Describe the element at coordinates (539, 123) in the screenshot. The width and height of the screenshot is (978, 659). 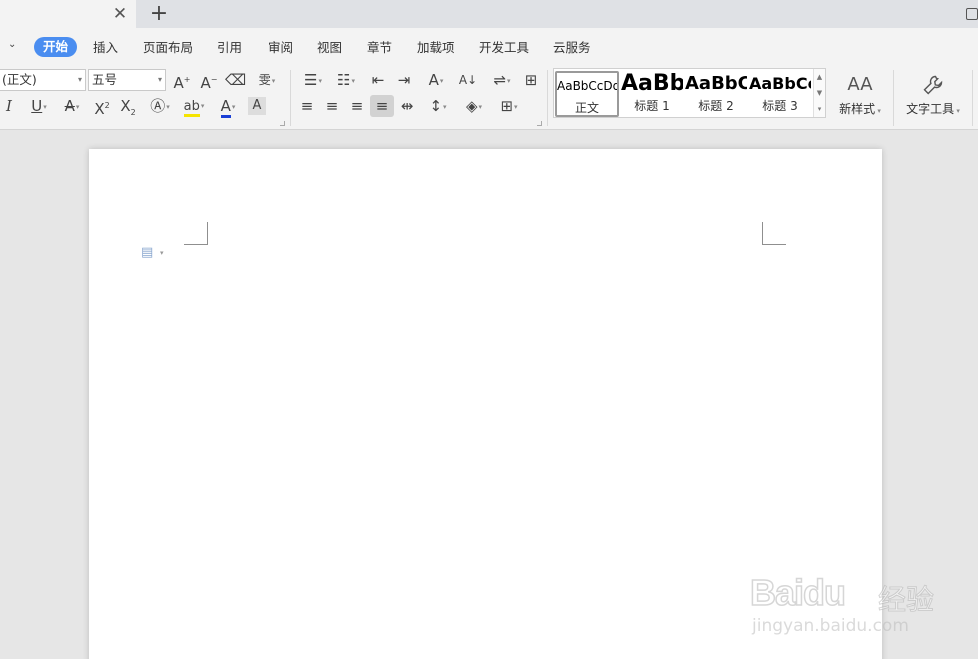
I see `paragraph-dialog-launcher` at that location.